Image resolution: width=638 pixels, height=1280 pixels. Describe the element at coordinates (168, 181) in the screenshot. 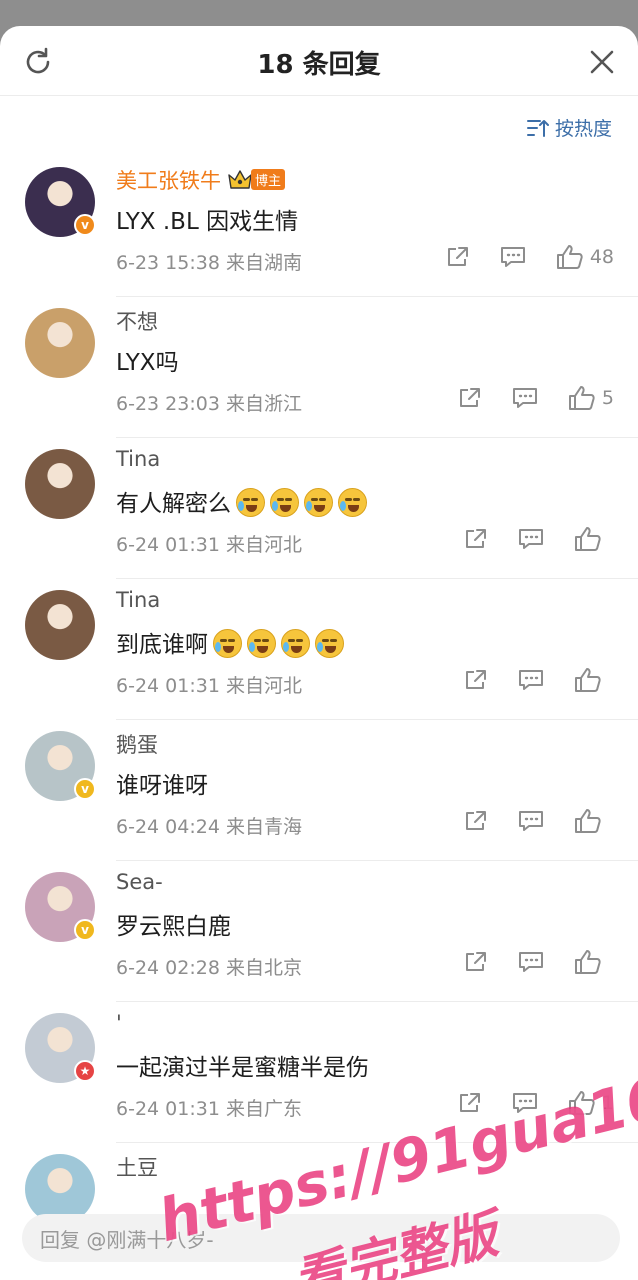

I see `author-name: 美工张铁牛` at that location.